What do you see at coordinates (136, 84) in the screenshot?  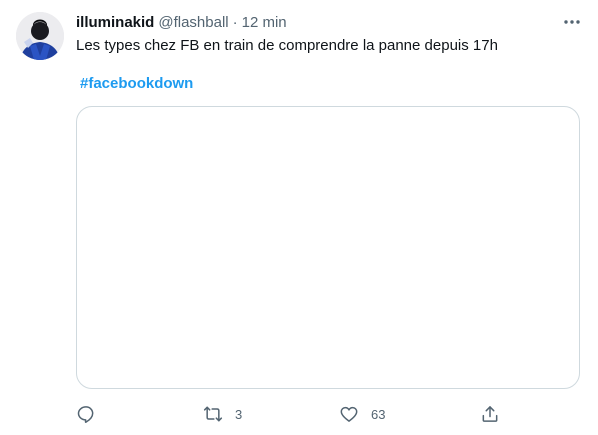 I see `hashtag-link: #facebookdown` at bounding box center [136, 84].